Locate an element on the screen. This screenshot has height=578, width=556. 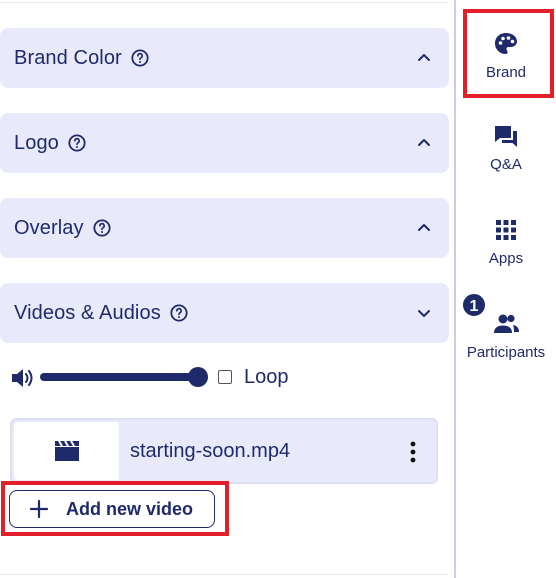
accordion-title: Overlay is located at coordinates (49, 227).